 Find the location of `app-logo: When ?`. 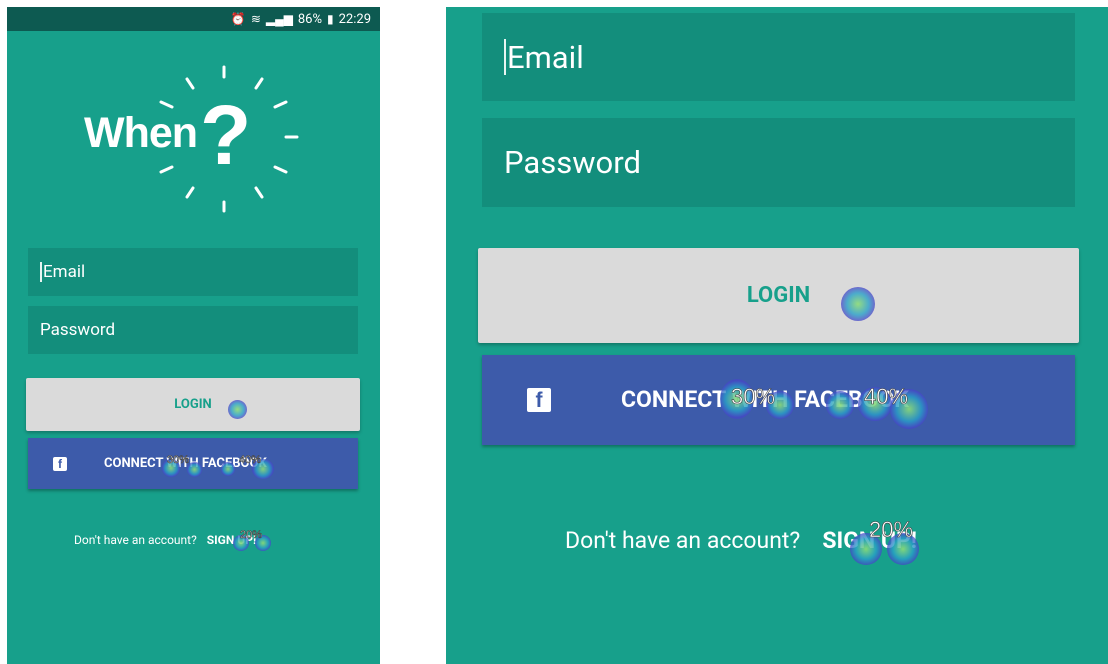

app-logo: When ? is located at coordinates (197, 137).